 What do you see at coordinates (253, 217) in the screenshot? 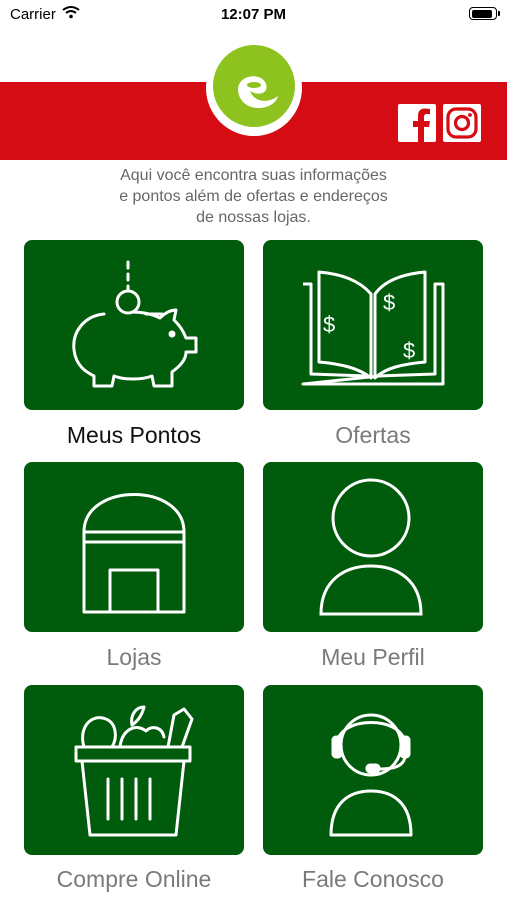
I see `intro-line-3: de nossas lojas.` at bounding box center [253, 217].